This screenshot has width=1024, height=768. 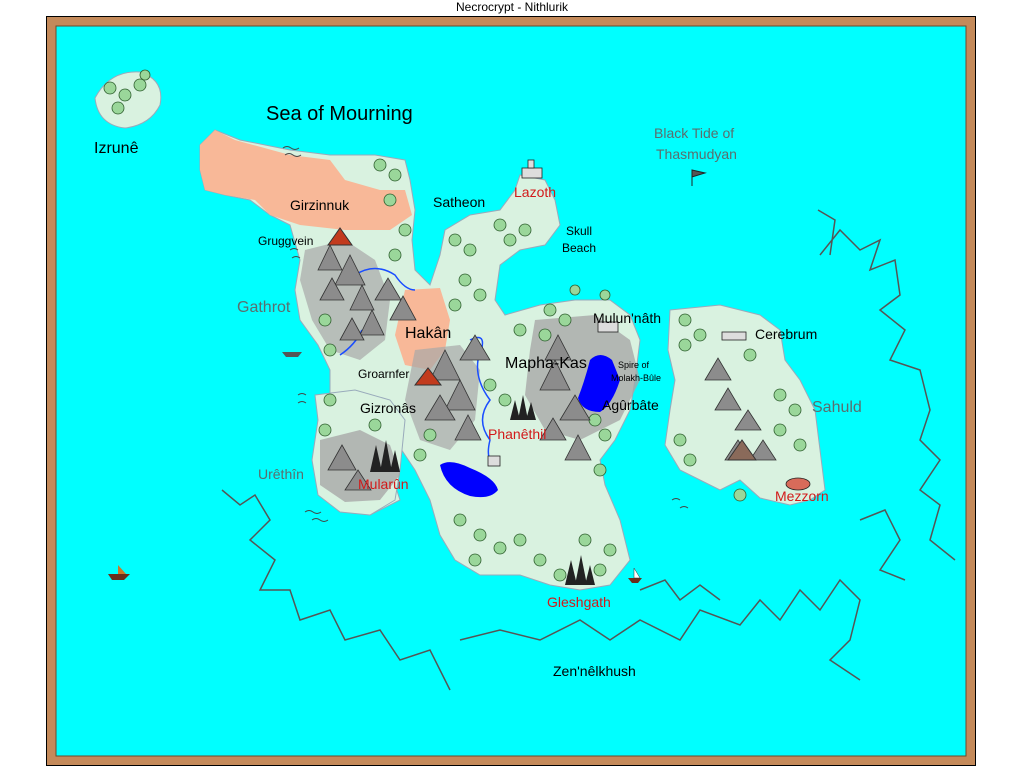 What do you see at coordinates (546, 363) in the screenshot?
I see `label-mapha-kas: Mapha-Kas` at bounding box center [546, 363].